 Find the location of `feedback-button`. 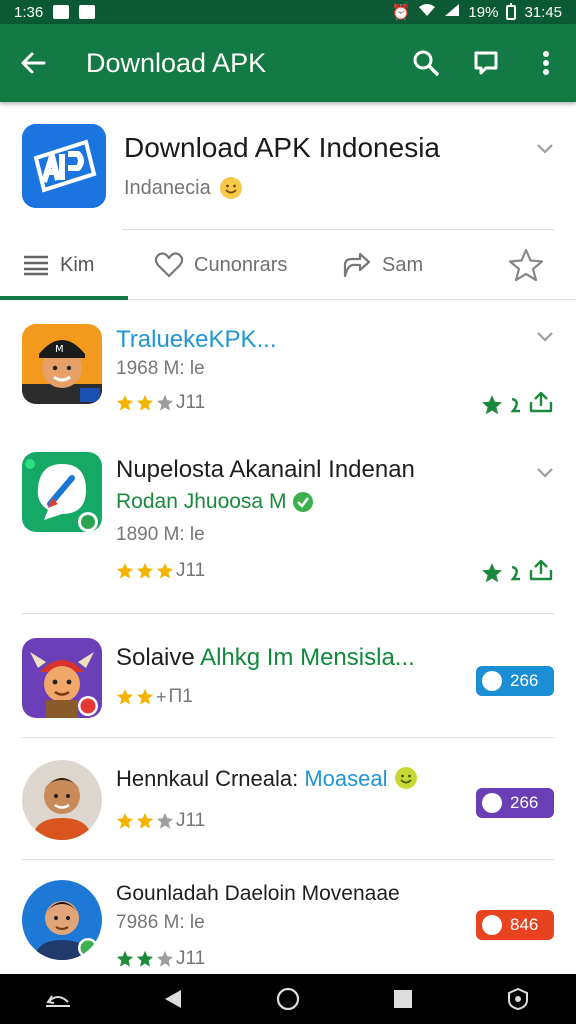

feedback-button is located at coordinates (486, 63).